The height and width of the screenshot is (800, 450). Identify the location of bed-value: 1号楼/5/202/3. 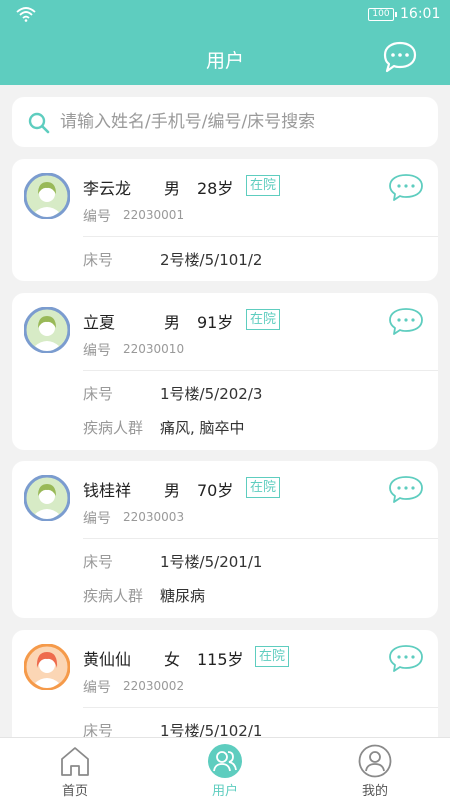
(211, 394).